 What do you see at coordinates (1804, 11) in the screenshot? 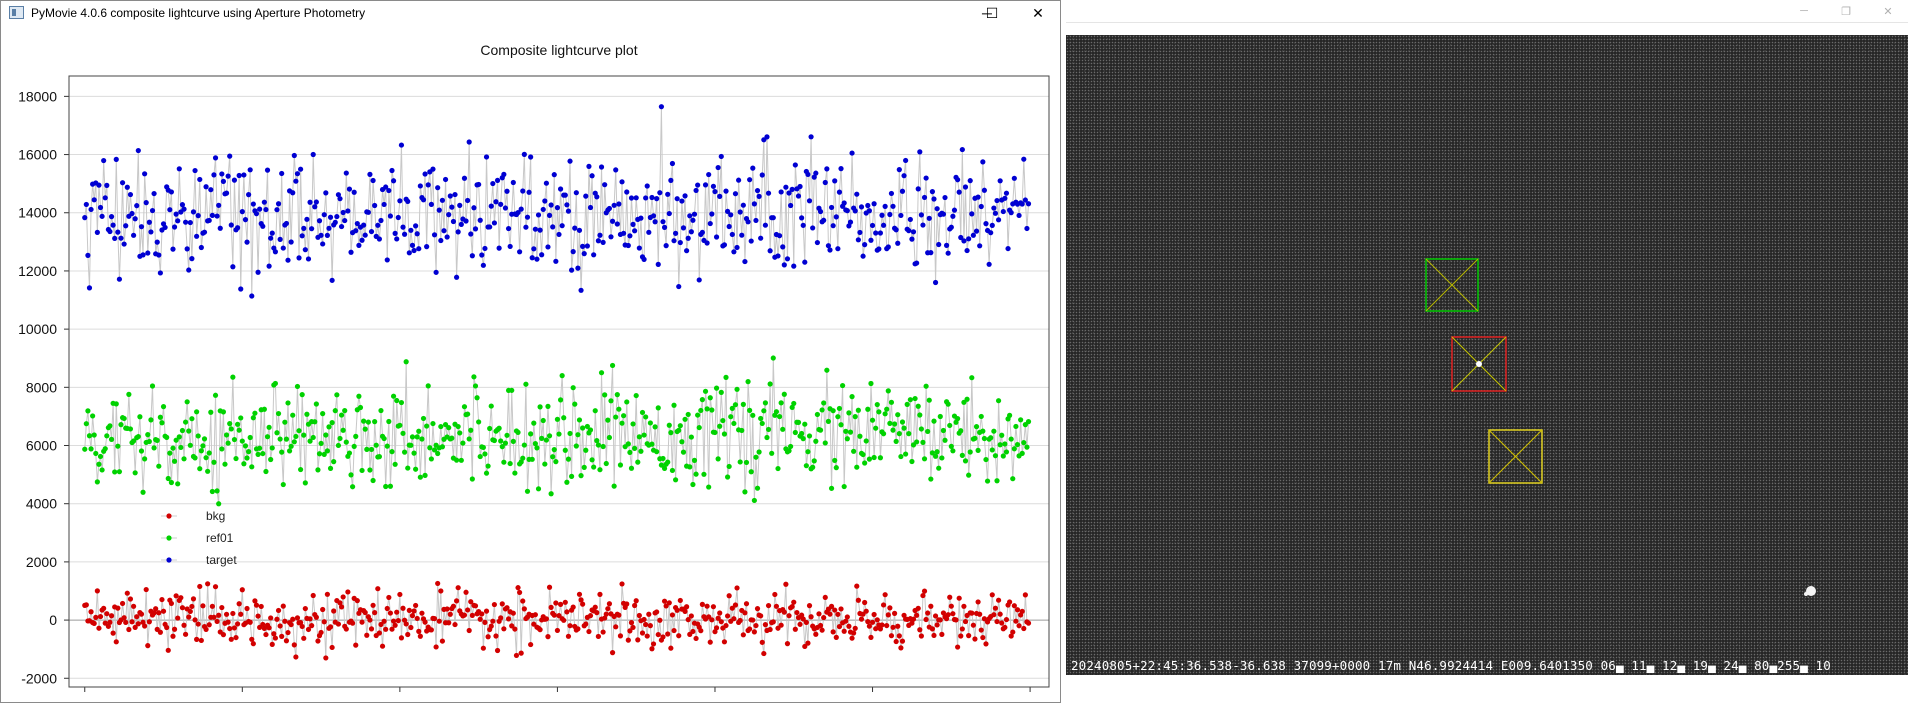
I see `video-minimize-button: ─` at bounding box center [1804, 11].